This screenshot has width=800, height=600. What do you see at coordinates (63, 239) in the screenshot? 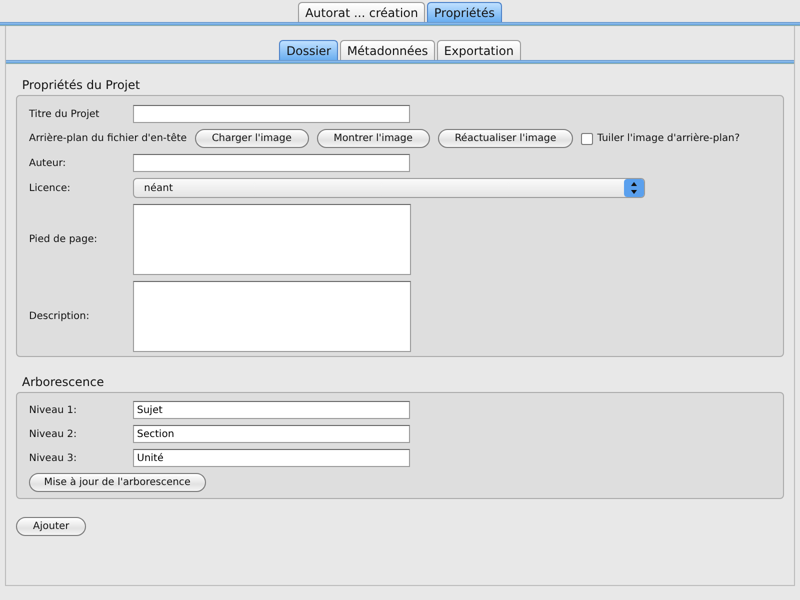
I see `field-label: Pied de page:` at bounding box center [63, 239].